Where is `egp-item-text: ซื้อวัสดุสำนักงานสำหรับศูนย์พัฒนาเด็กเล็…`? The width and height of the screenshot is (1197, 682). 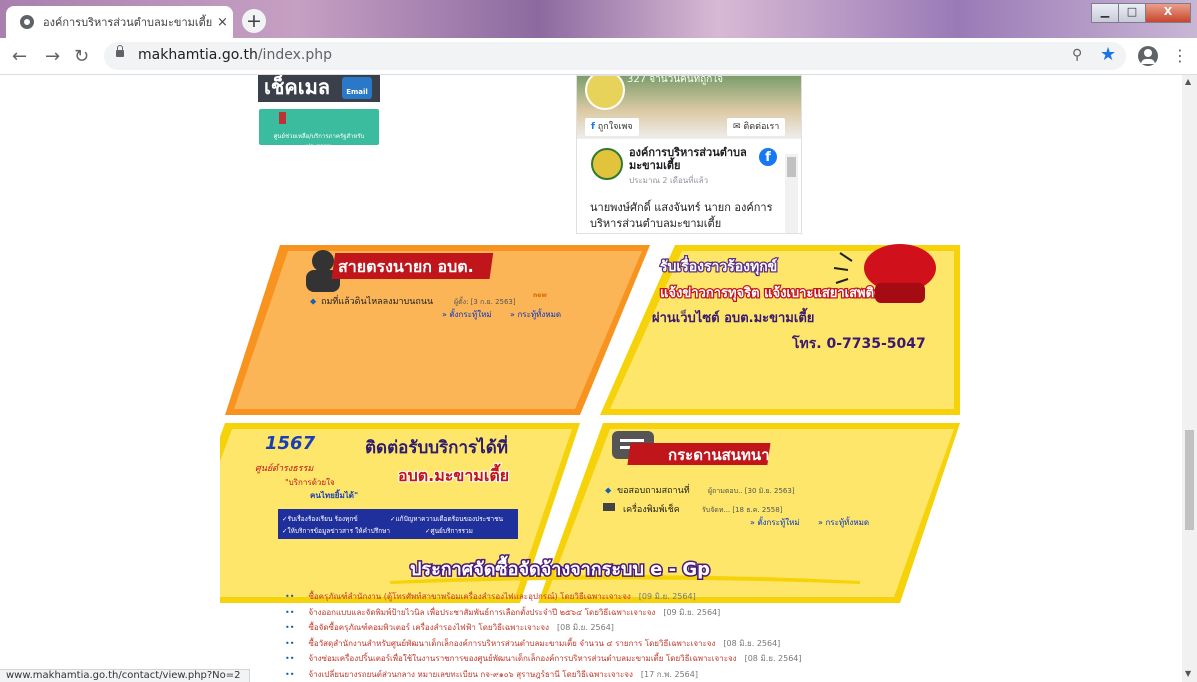
egp-item-text: ซื้อวัสดุสำนักงานสำหรับศูนย์พัฒนาเด็กเล็… is located at coordinates (511, 643).